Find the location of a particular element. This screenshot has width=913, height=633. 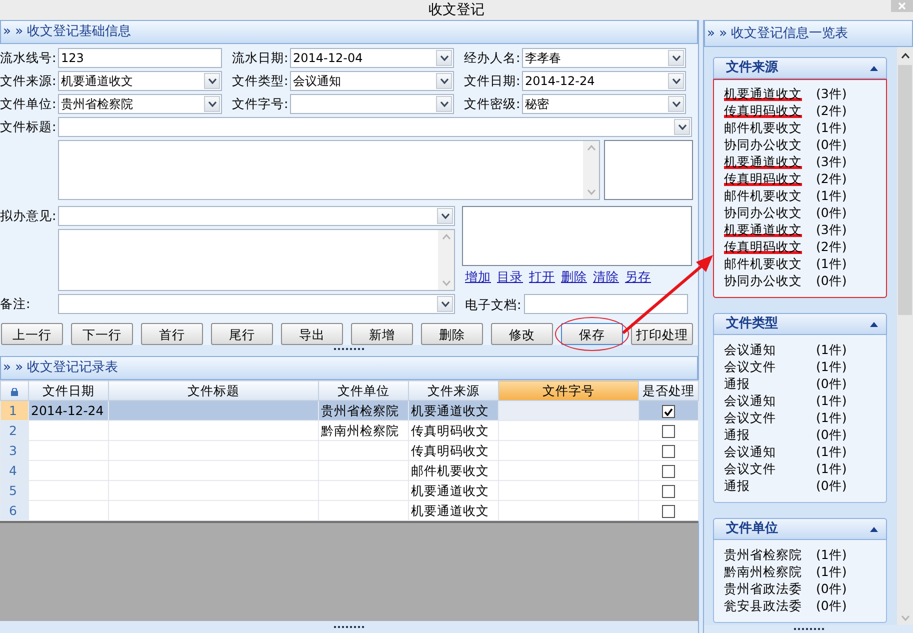

close-icon is located at coordinates (902, 6).